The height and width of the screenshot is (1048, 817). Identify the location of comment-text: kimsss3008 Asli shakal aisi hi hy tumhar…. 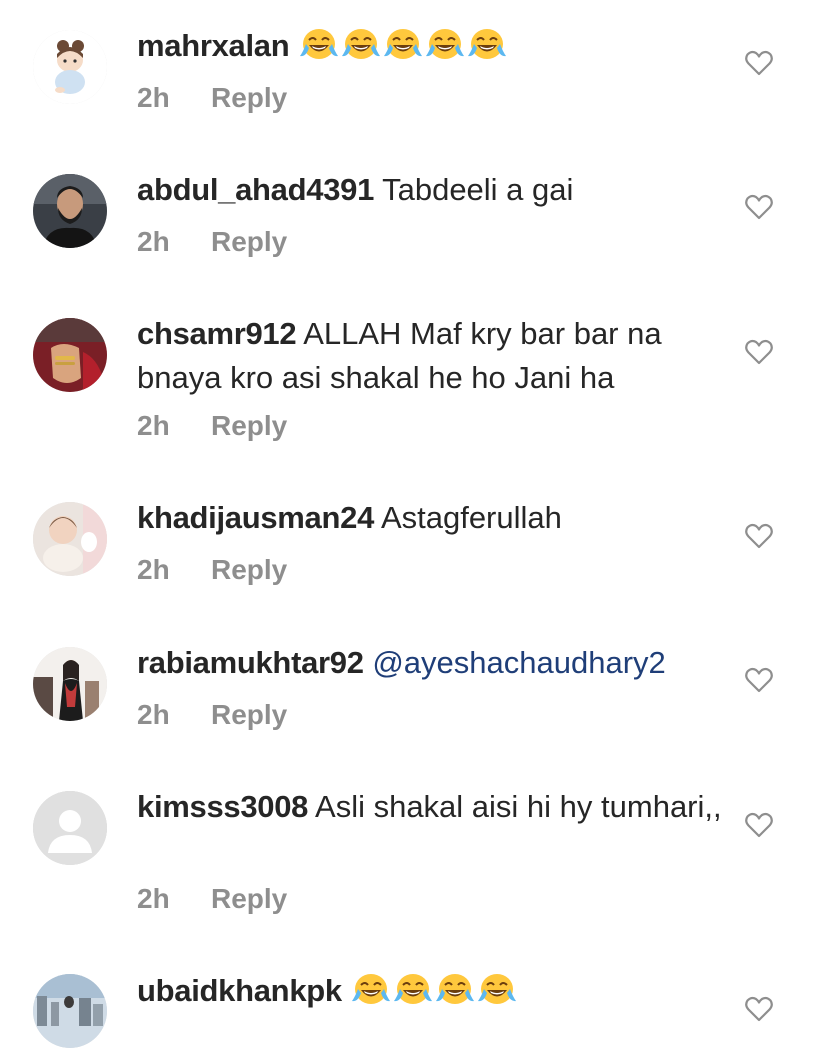
(432, 807).